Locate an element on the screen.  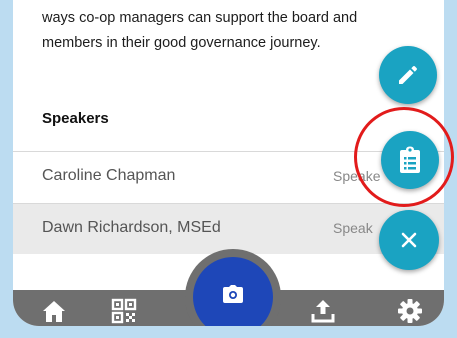
home-icon is located at coordinates (54, 311).